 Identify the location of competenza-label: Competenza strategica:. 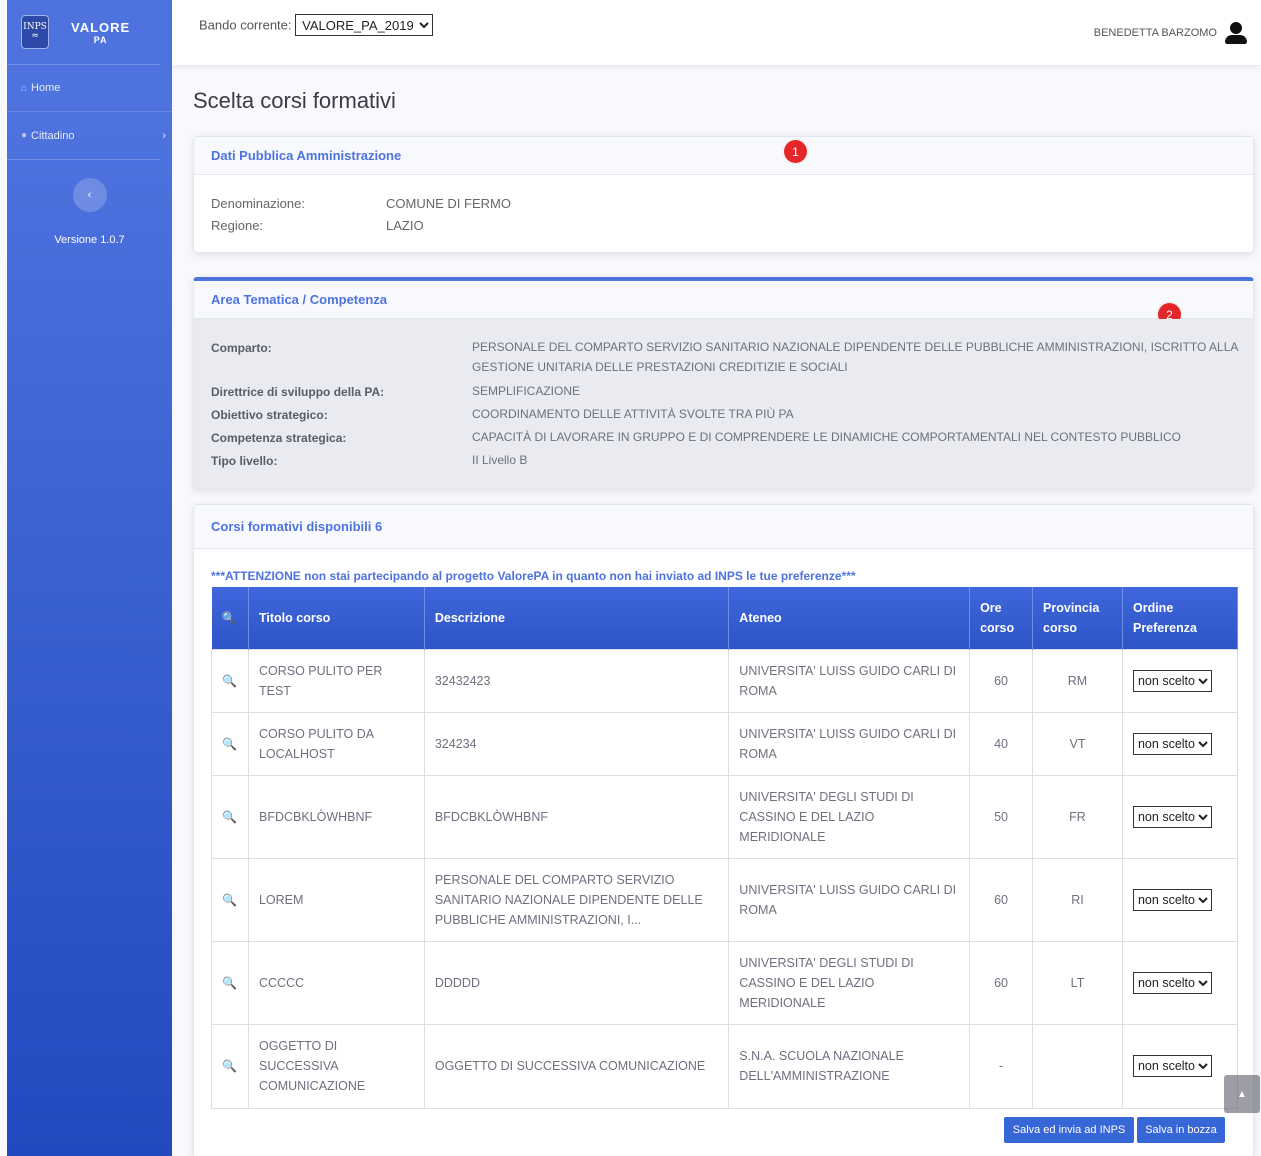
(279, 438).